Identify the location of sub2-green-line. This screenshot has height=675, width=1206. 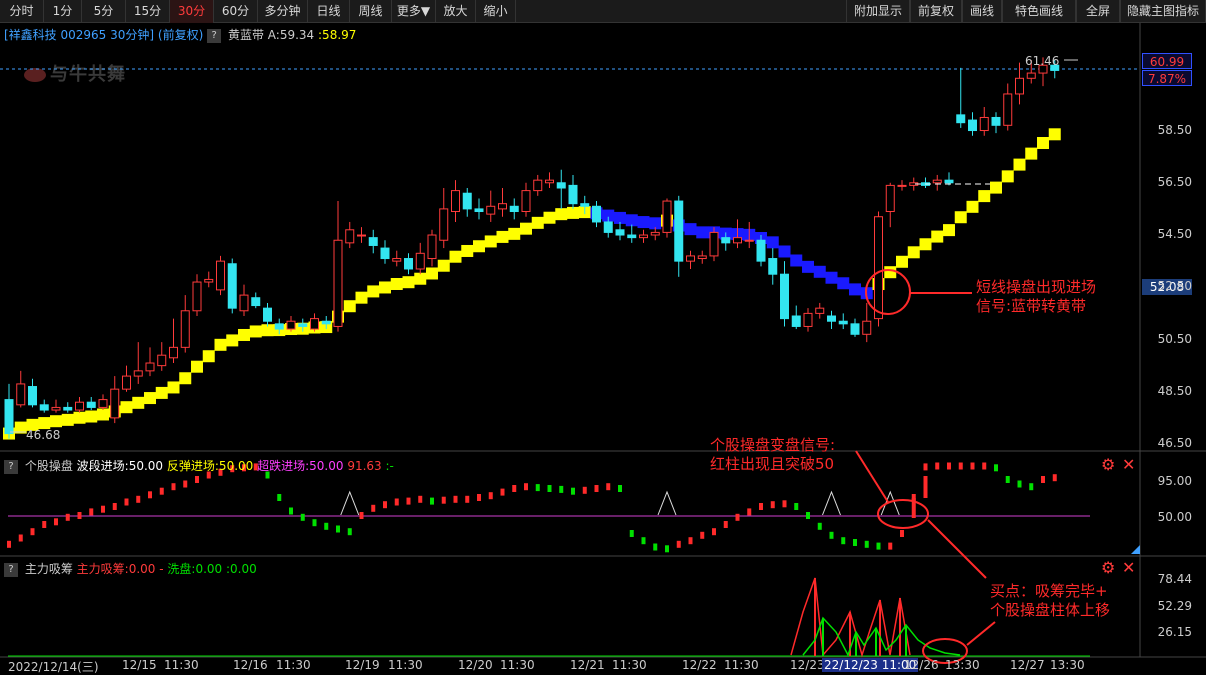
(881, 636).